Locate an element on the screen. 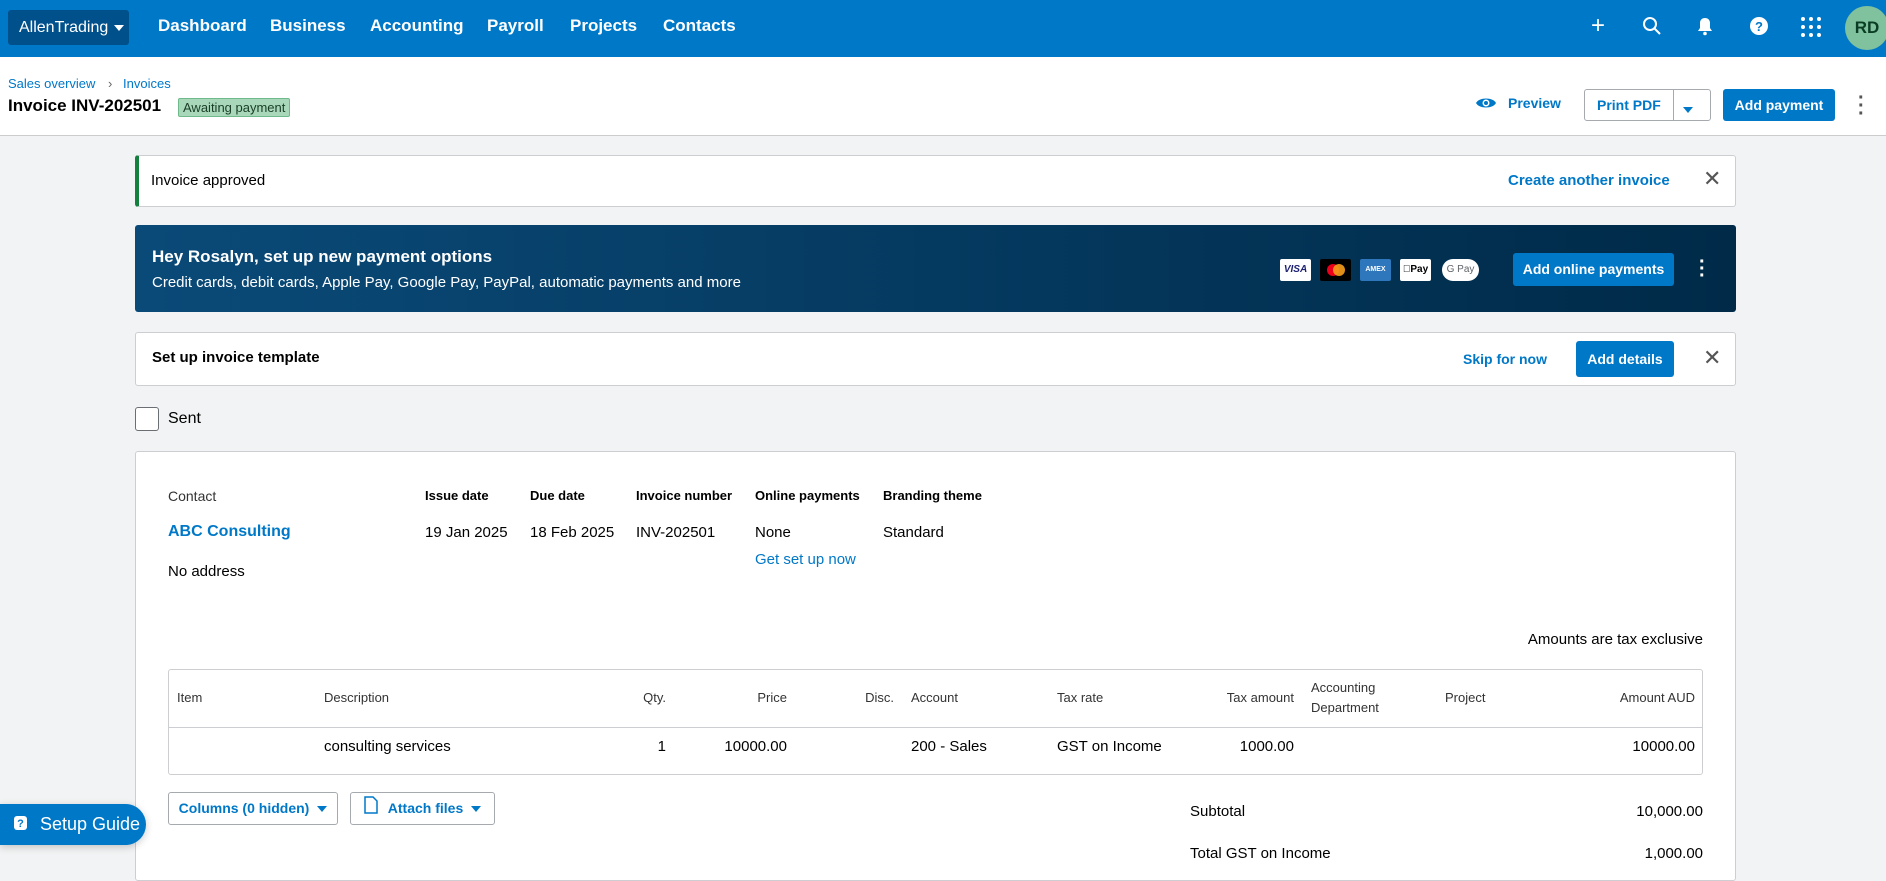 This screenshot has width=1886, height=881. column-header-qty: Qty. is located at coordinates (654, 697).